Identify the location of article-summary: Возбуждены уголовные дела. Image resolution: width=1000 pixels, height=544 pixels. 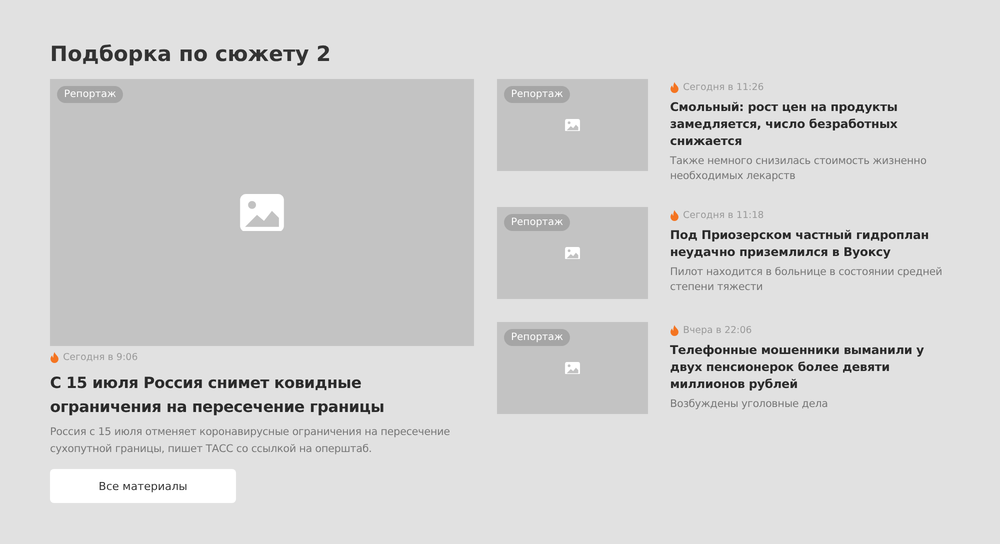
(749, 404).